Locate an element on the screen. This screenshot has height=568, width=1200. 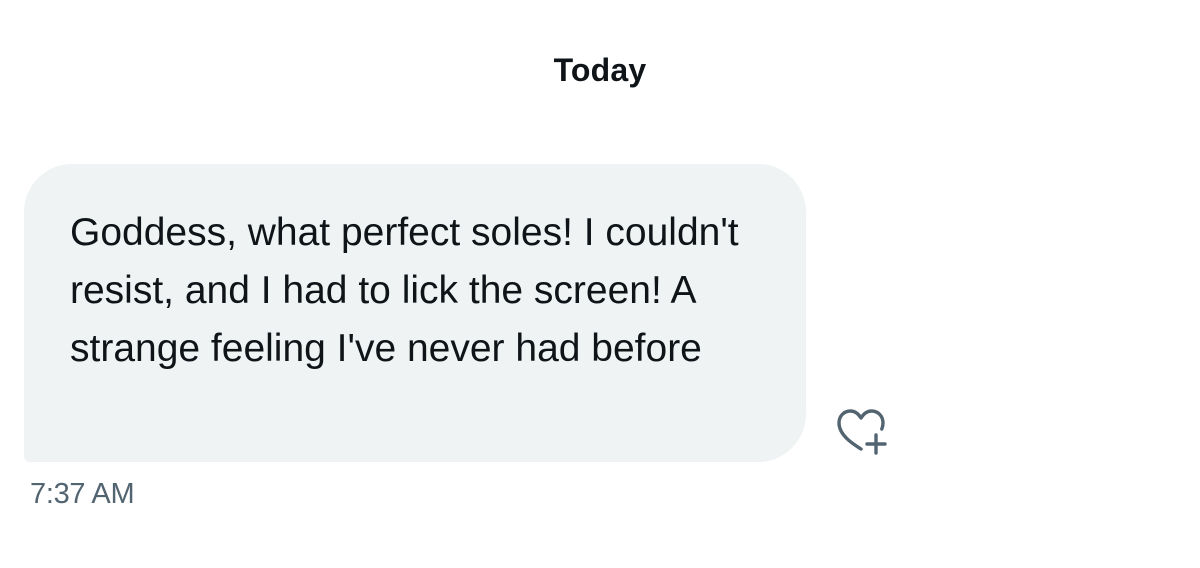
message-timestamp: 7:37 AM is located at coordinates (82, 494).